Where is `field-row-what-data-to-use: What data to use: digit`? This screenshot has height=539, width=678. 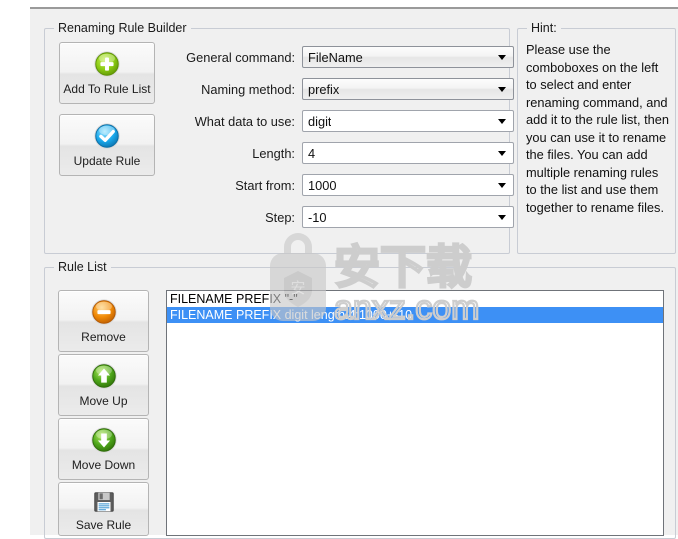 field-row-what-data-to-use: What data to use: digit is located at coordinates (333, 121).